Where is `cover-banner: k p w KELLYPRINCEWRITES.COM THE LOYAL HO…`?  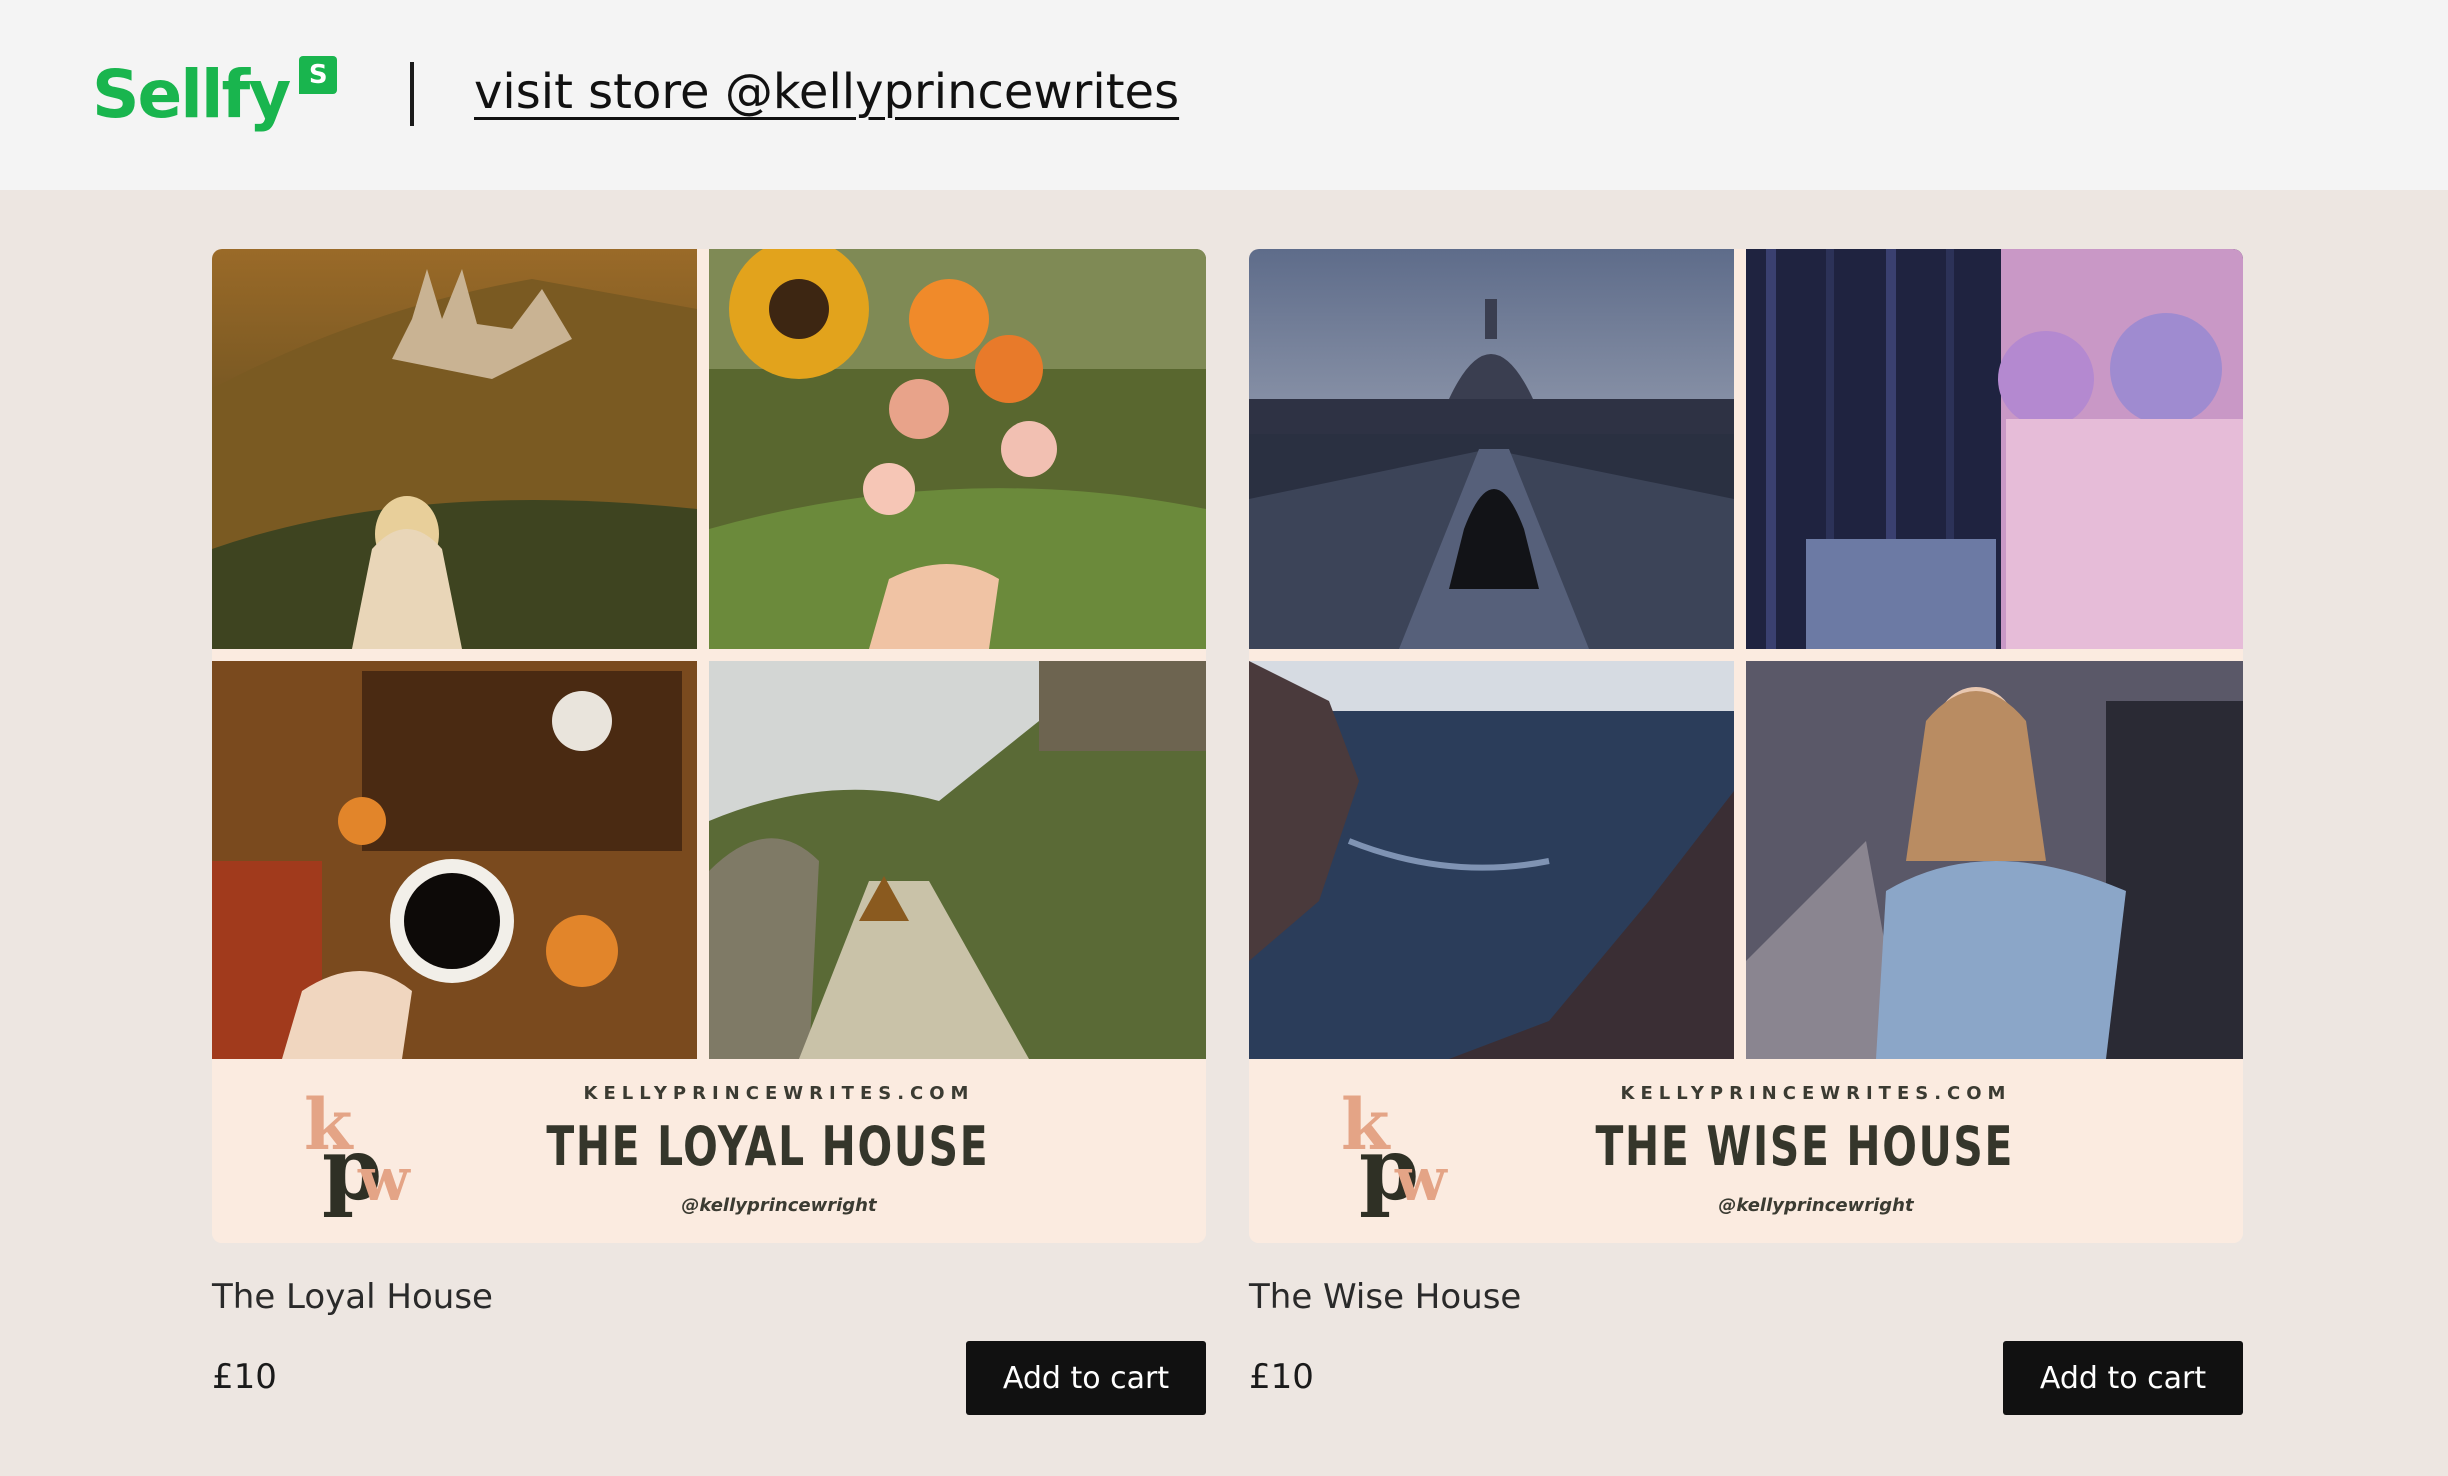
cover-banner: k p w KELLYPRINCEWRITES.COM THE LOYAL HO… is located at coordinates (709, 1151).